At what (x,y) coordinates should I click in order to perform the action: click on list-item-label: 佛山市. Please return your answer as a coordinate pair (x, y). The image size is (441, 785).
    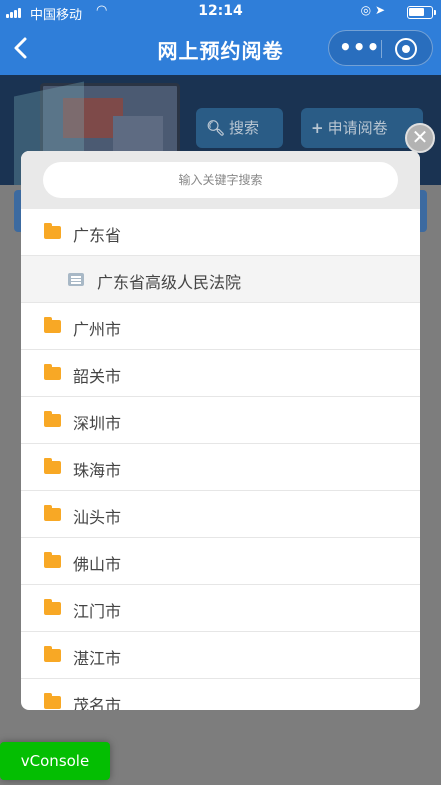
    Looking at the image, I should click on (97, 564).